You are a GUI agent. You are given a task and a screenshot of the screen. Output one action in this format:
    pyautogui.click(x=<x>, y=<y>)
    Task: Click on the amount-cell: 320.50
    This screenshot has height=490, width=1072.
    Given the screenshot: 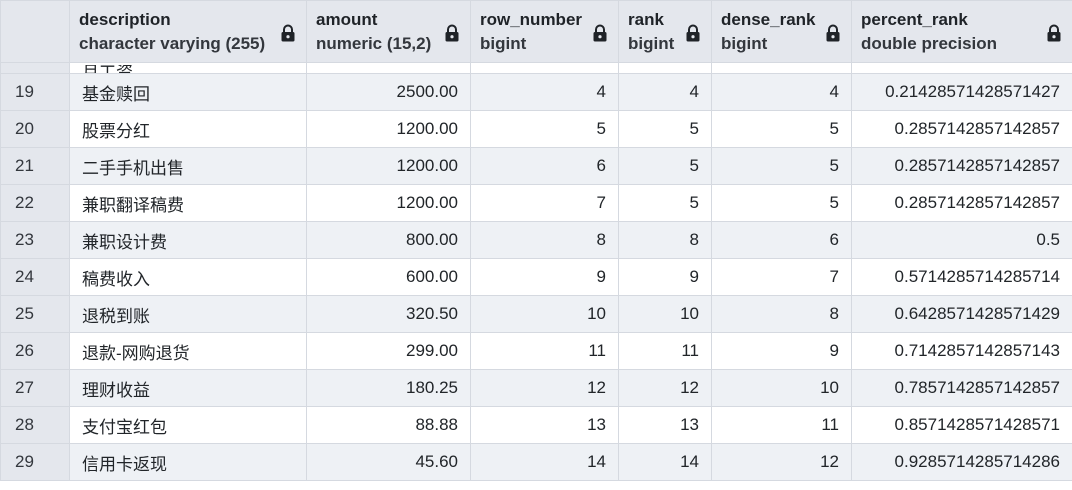 What is the action you would take?
    pyautogui.click(x=388, y=314)
    